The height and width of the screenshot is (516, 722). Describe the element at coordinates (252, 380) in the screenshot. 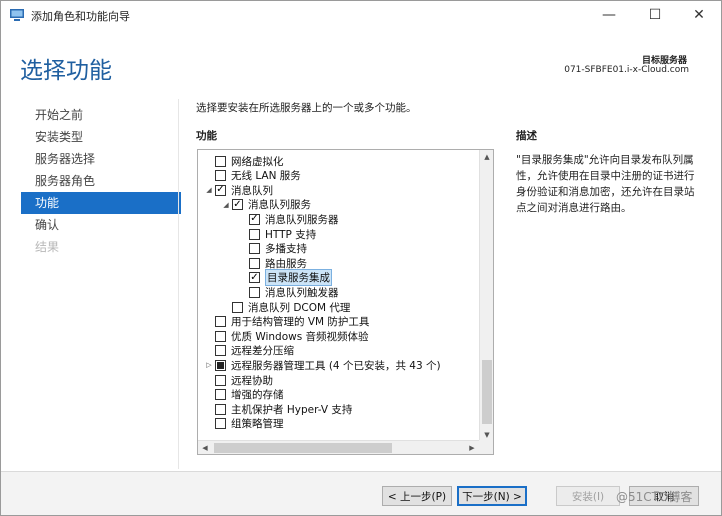

I see `feature-label: 远程协助` at that location.